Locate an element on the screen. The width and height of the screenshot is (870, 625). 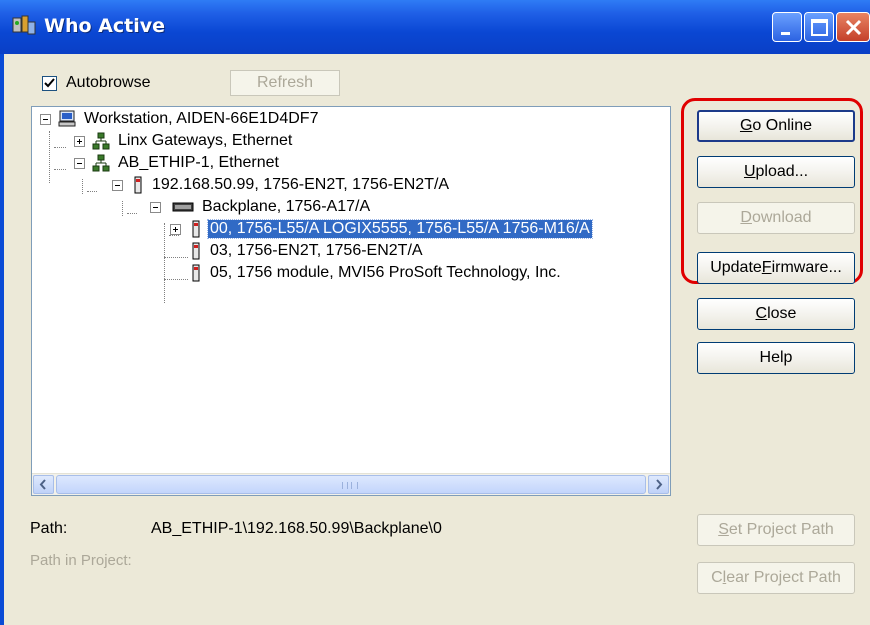
arrow-right-icon is located at coordinates (659, 484).